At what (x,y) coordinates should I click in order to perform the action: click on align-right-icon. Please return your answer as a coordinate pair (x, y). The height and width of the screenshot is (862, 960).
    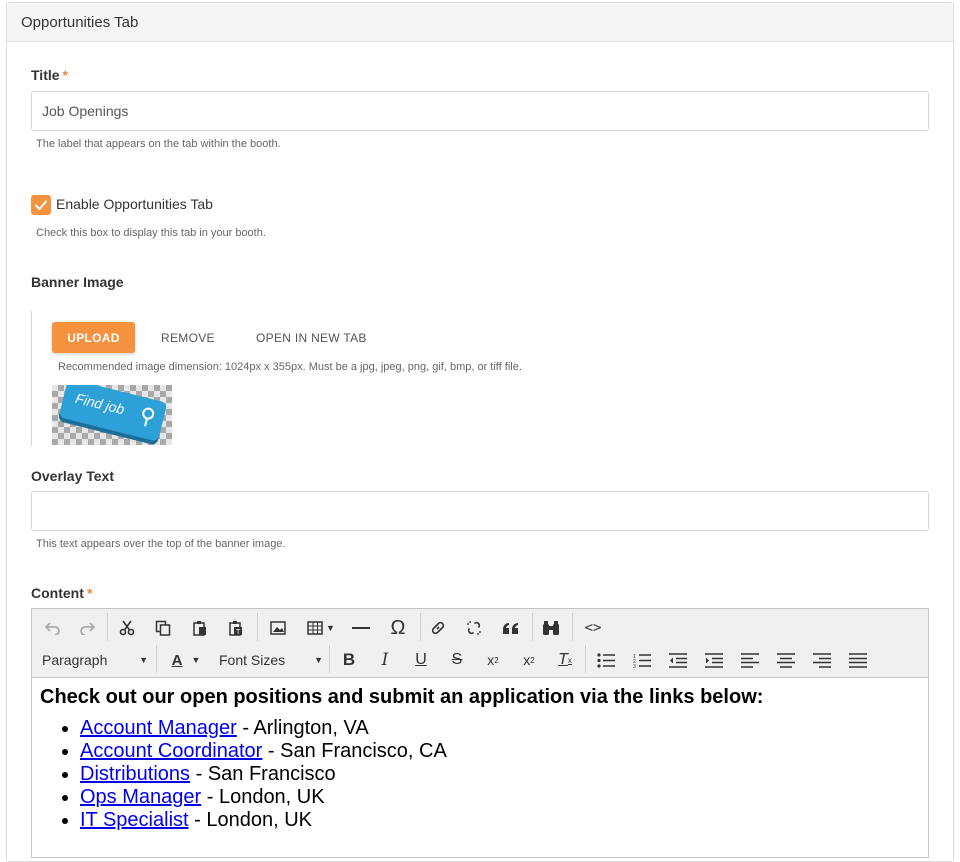
    Looking at the image, I should click on (822, 660).